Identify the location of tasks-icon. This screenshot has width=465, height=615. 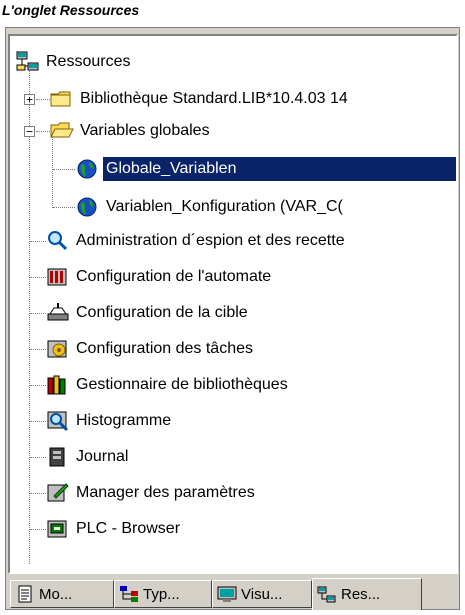
(58, 349).